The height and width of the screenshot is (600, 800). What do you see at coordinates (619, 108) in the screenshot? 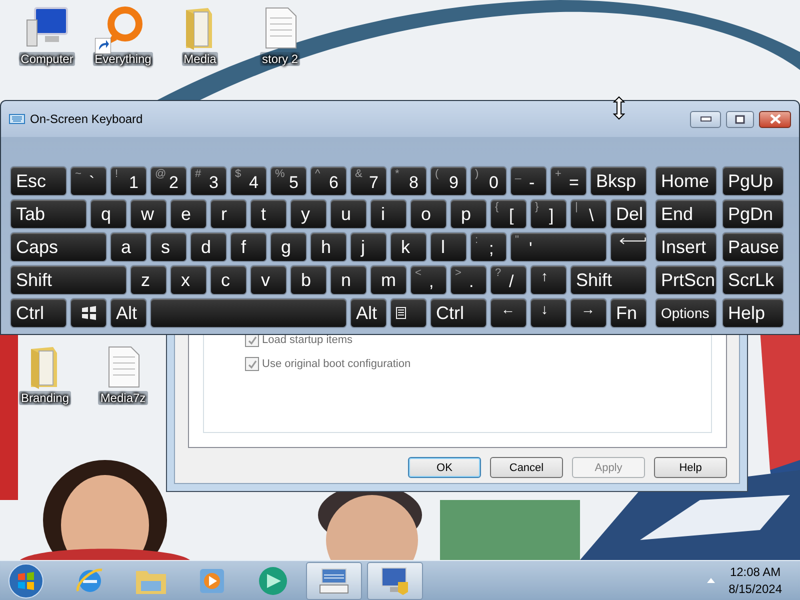
I see `resize-cursor-icon` at bounding box center [619, 108].